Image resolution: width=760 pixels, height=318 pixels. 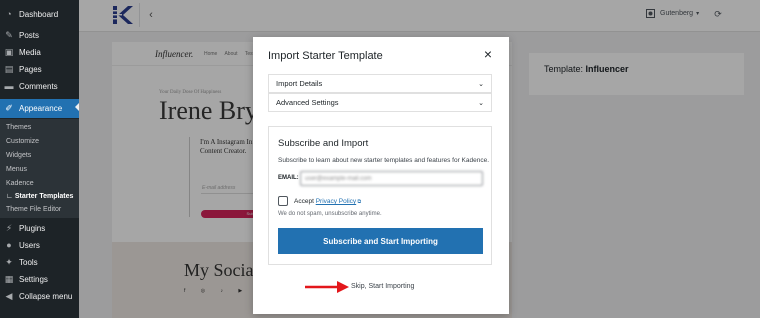 I want to click on sidebar-item-dashboard: ◔ Dashboard, so click(x=39, y=14).